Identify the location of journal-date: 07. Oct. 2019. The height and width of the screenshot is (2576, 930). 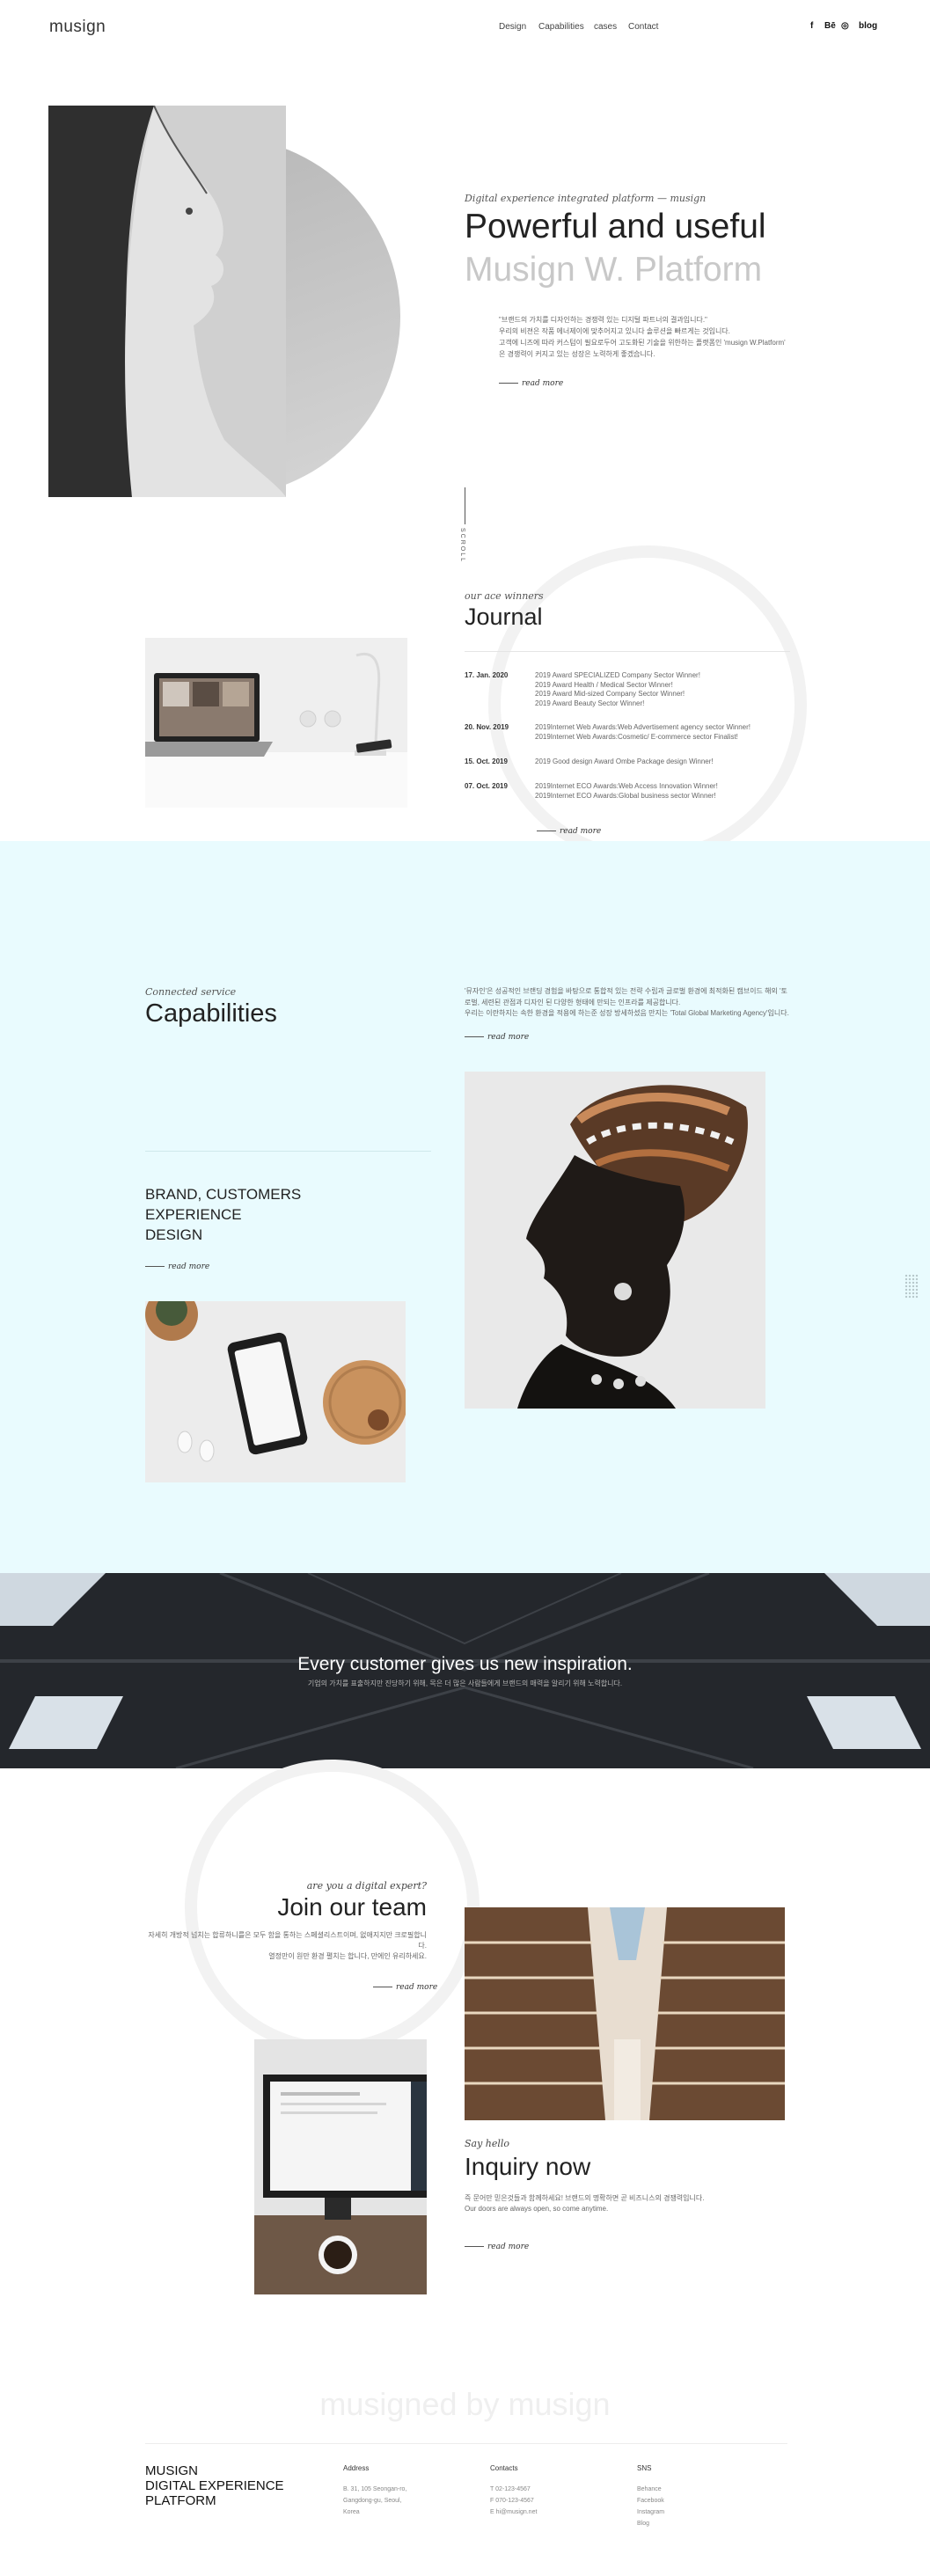
(486, 786).